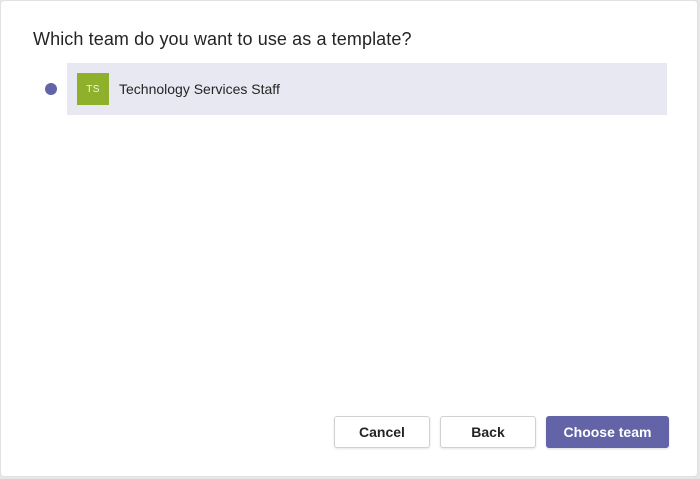 This screenshot has height=479, width=700. Describe the element at coordinates (488, 432) in the screenshot. I see `back-button: Back` at that location.